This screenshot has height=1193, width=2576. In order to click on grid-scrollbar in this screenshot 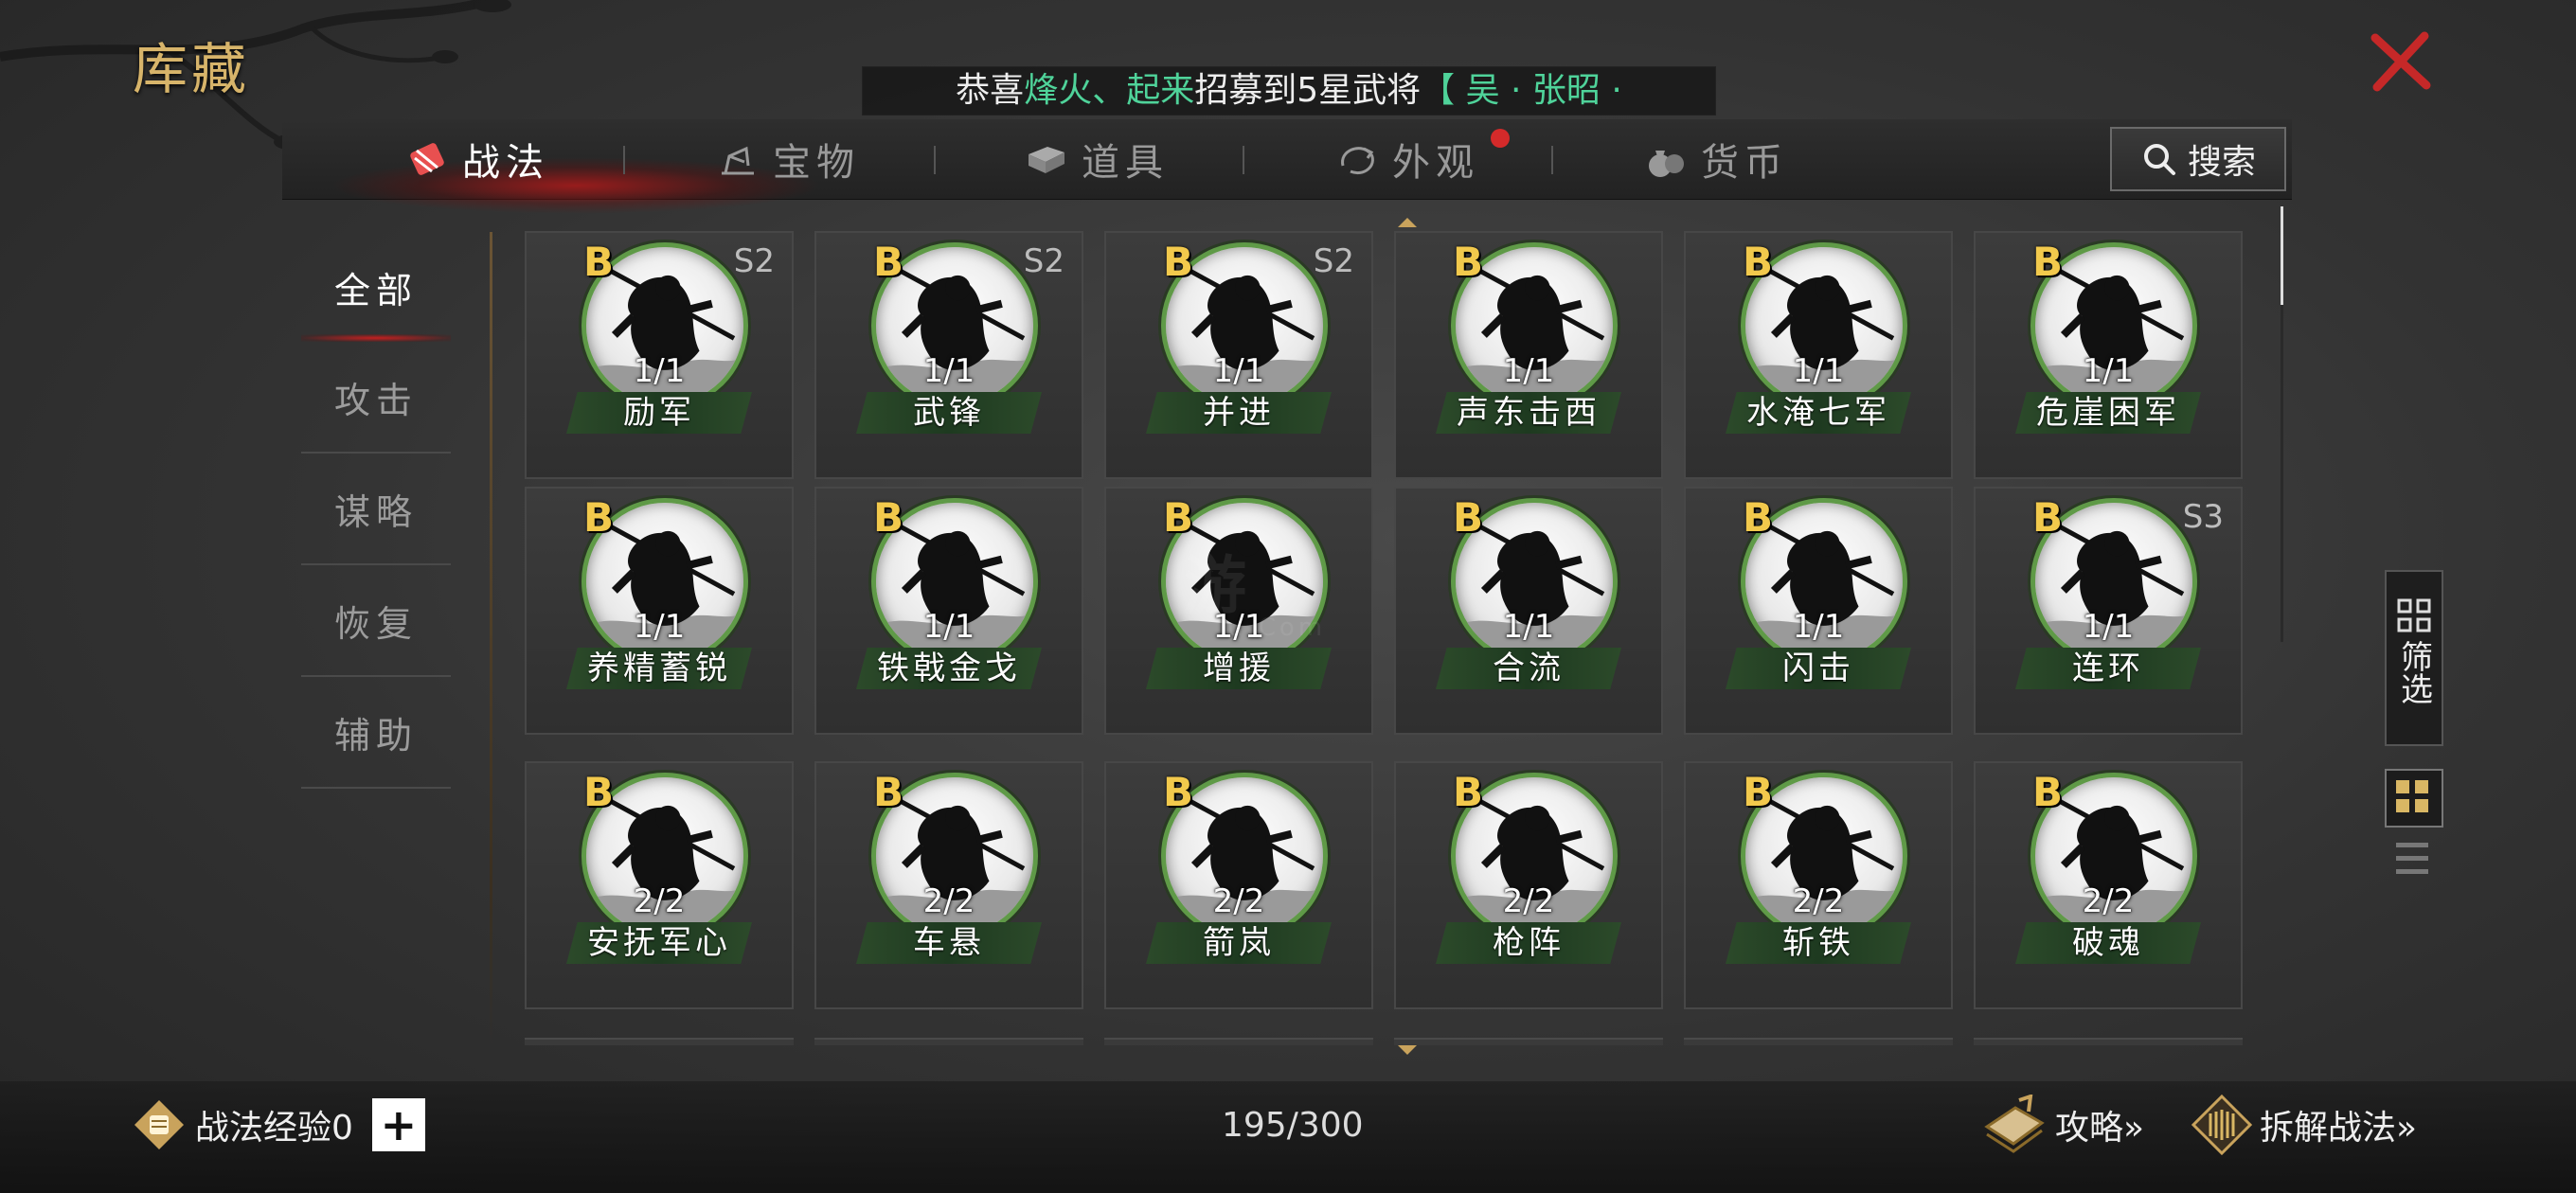, I will do `click(2282, 424)`.